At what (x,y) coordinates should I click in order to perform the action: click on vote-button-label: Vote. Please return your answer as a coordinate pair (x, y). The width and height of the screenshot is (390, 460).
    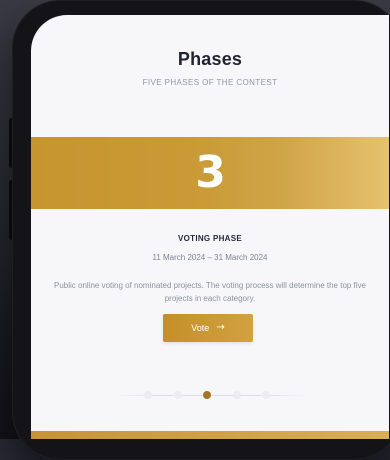
    Looking at the image, I should click on (200, 328).